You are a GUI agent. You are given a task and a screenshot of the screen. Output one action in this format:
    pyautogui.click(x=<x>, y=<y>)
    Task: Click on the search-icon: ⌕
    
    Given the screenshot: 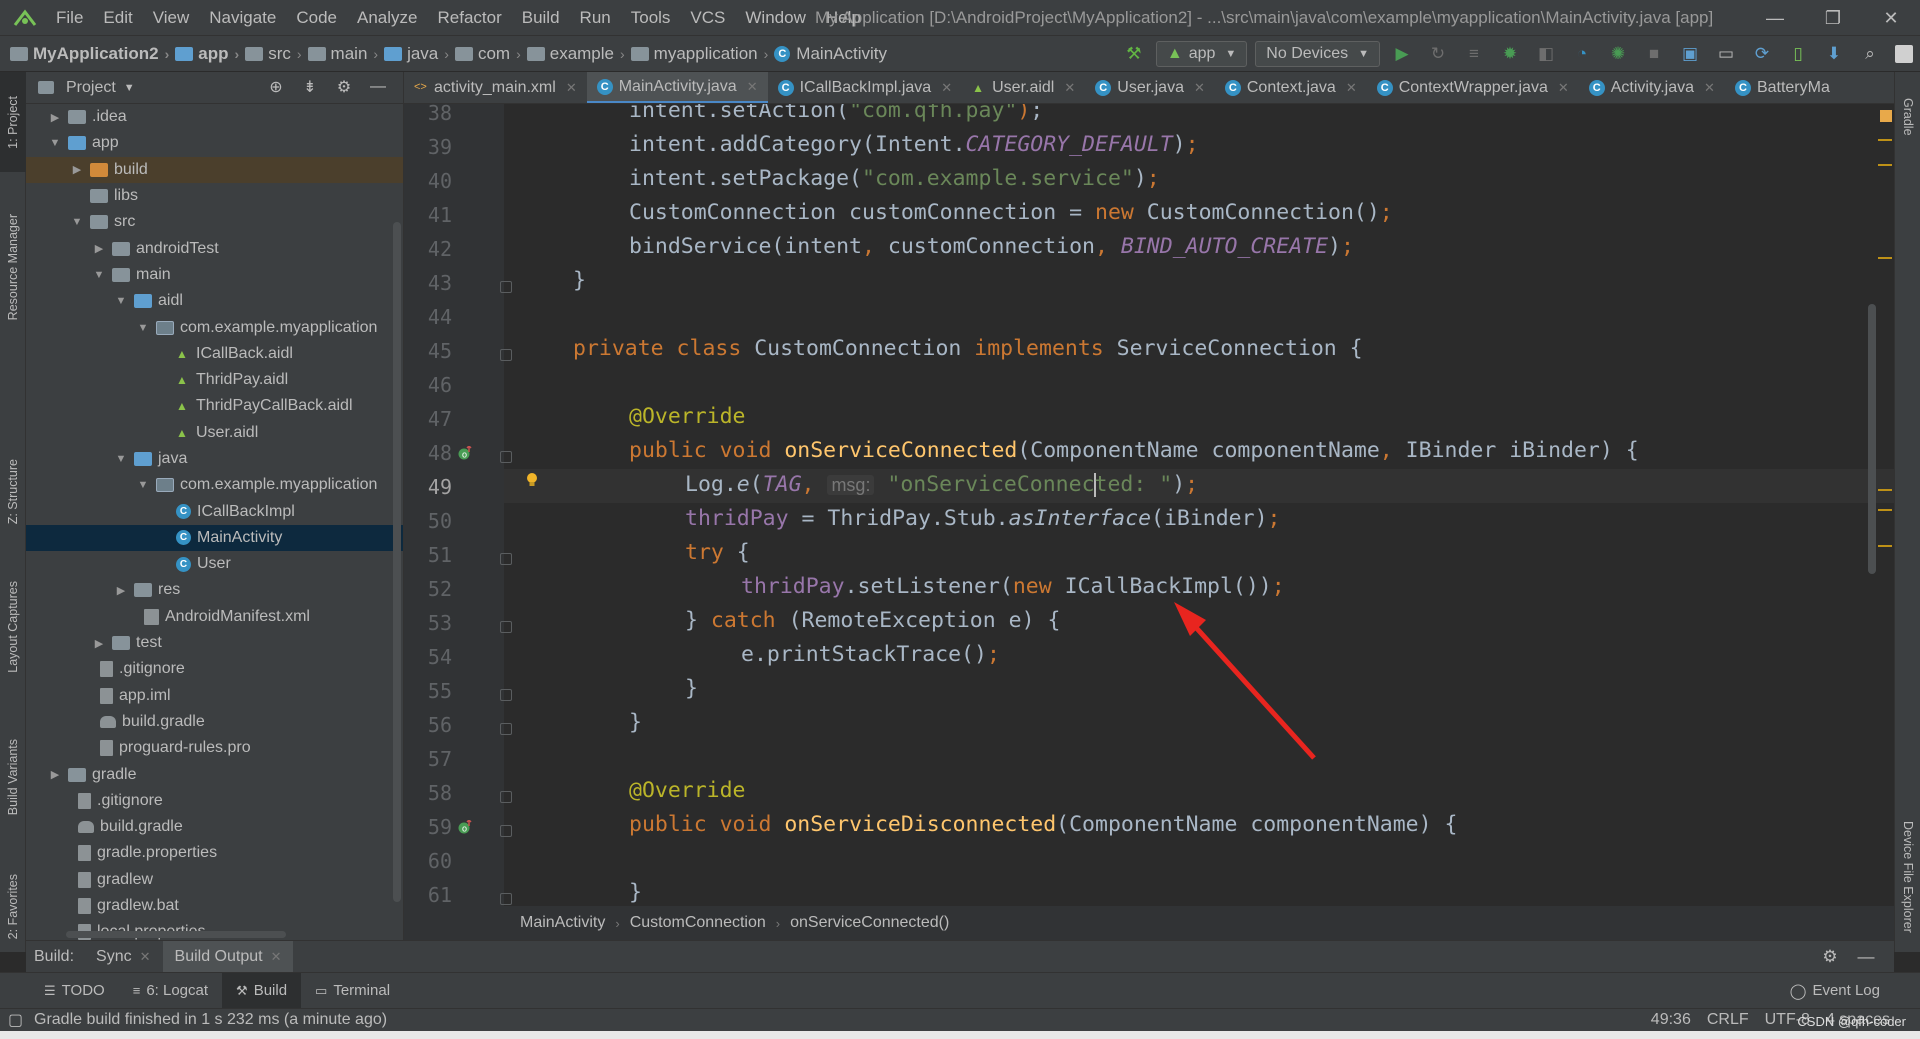 What is the action you would take?
    pyautogui.click(x=1870, y=54)
    